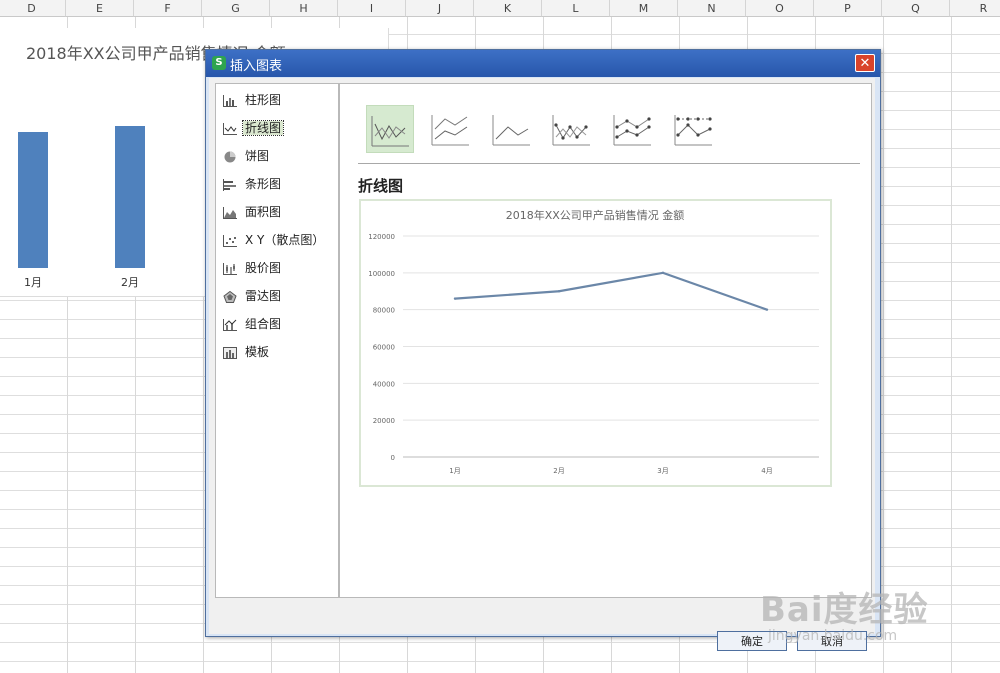 This screenshot has width=1000, height=673. What do you see at coordinates (100, 8) in the screenshot?
I see `column-header-e: E` at bounding box center [100, 8].